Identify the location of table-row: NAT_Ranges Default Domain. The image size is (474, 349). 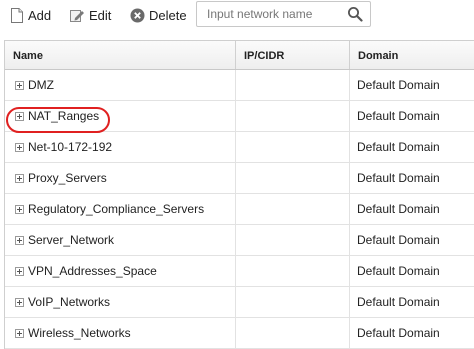
(239, 116).